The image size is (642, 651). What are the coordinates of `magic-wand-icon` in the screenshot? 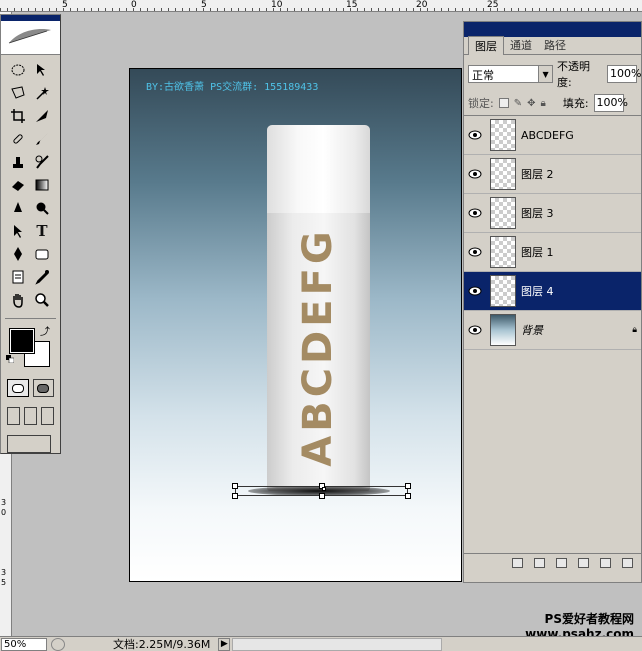 It's located at (42, 92).